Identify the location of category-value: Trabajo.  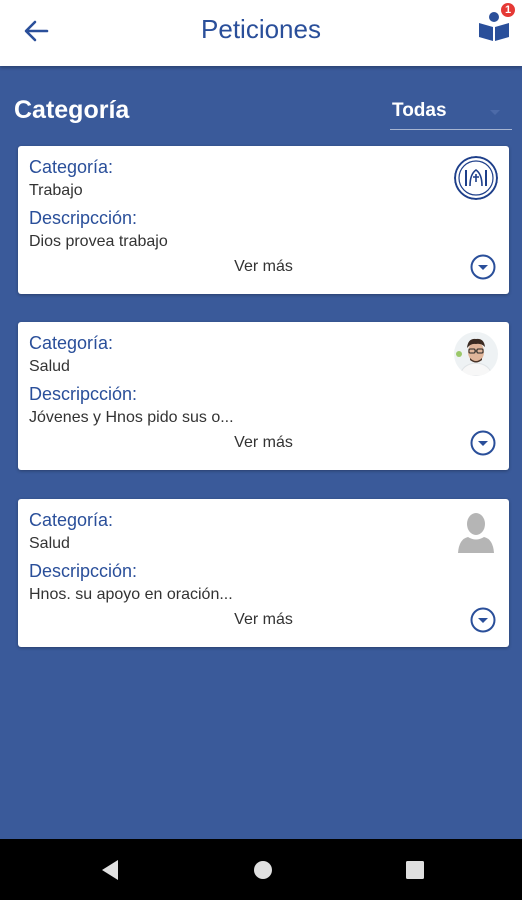
(56, 190).